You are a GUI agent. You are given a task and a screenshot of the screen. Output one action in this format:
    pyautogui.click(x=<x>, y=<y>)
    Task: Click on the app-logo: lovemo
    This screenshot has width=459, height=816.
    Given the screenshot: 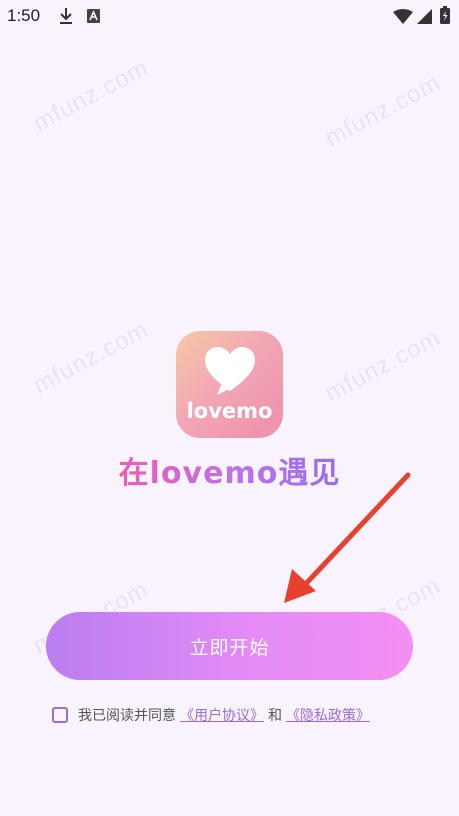 What is the action you would take?
    pyautogui.click(x=229, y=384)
    